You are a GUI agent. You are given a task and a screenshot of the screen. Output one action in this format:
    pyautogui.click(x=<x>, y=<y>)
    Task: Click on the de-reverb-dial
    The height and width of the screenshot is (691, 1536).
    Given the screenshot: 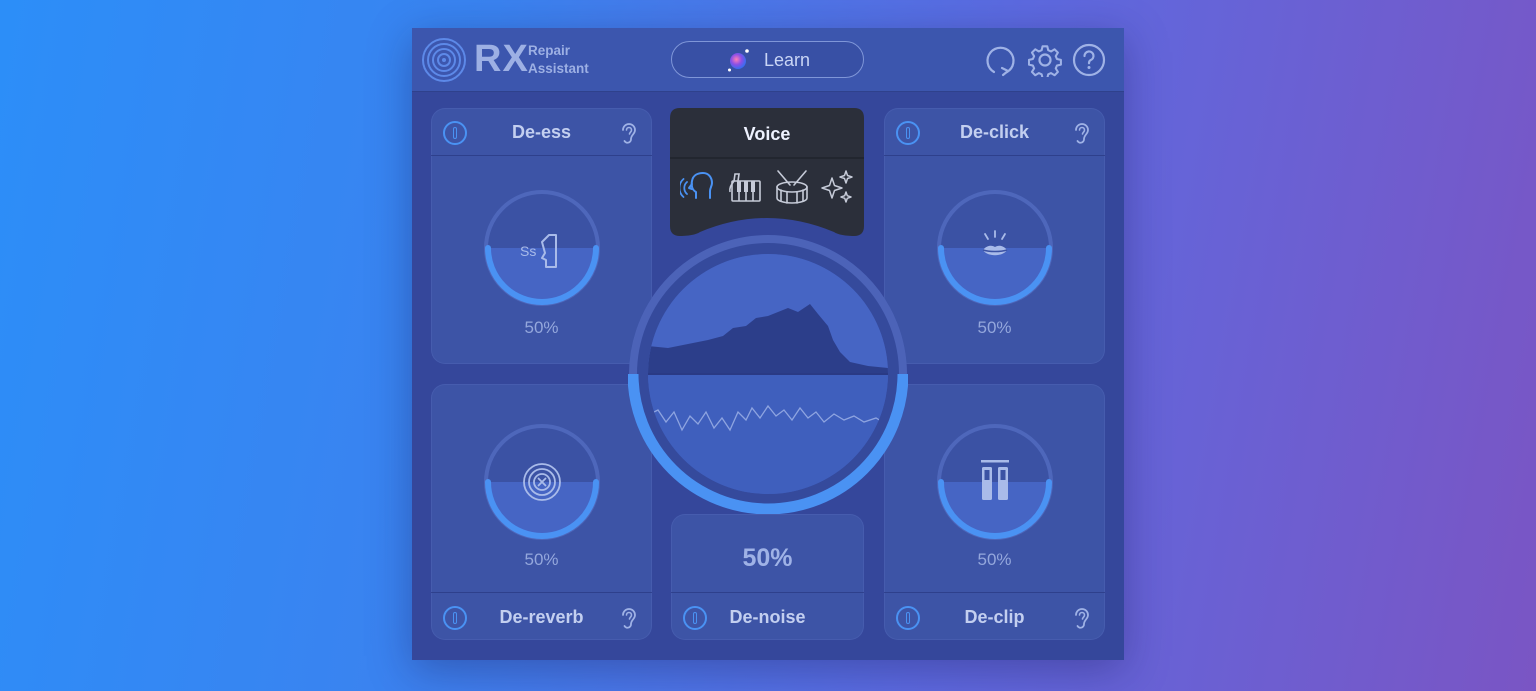 What is the action you would take?
    pyautogui.click(x=542, y=482)
    